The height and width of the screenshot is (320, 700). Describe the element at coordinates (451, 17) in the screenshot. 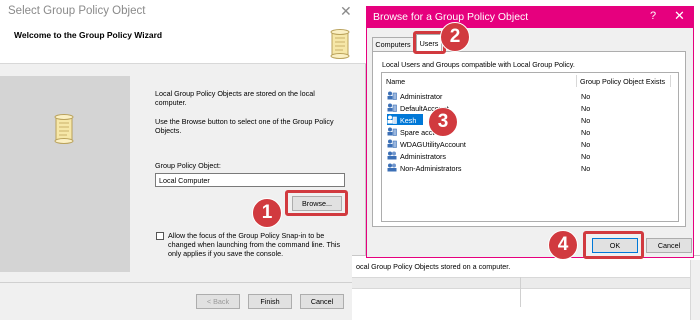

I see `browse-title: Browse for a Group Policy Object` at that location.